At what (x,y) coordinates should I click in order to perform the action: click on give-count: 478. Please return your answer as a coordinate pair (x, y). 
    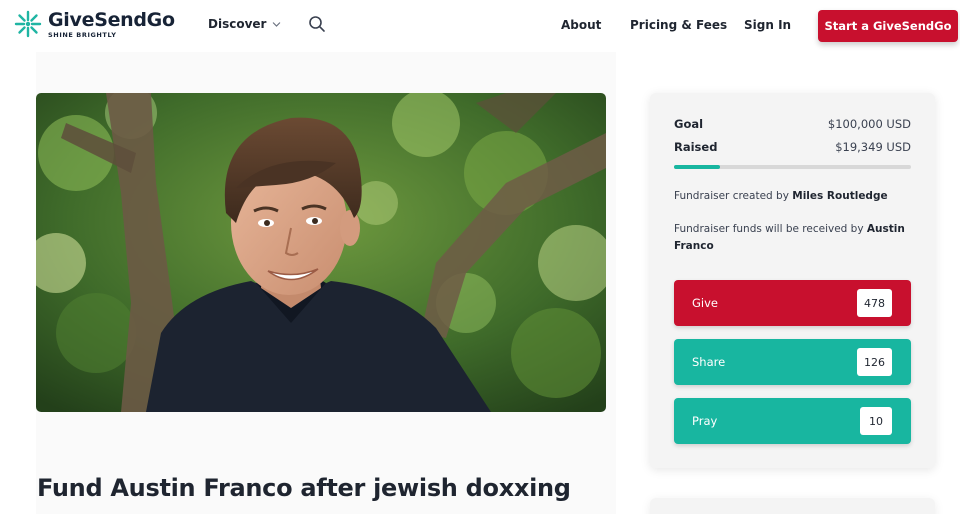
    Looking at the image, I should click on (874, 303).